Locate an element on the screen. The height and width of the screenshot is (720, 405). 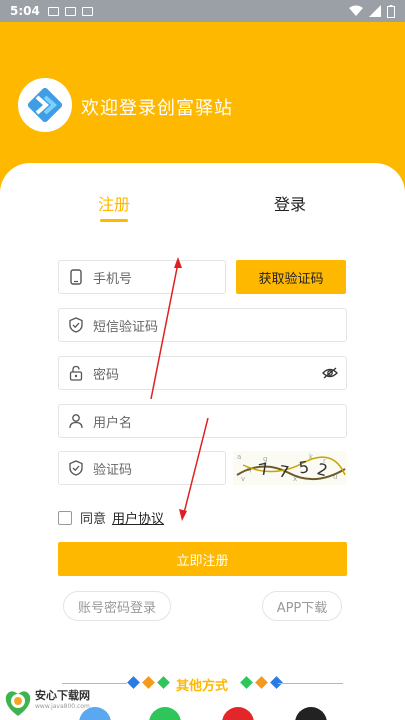
get-sms-code-button: 获取验证码 is located at coordinates (291, 277).